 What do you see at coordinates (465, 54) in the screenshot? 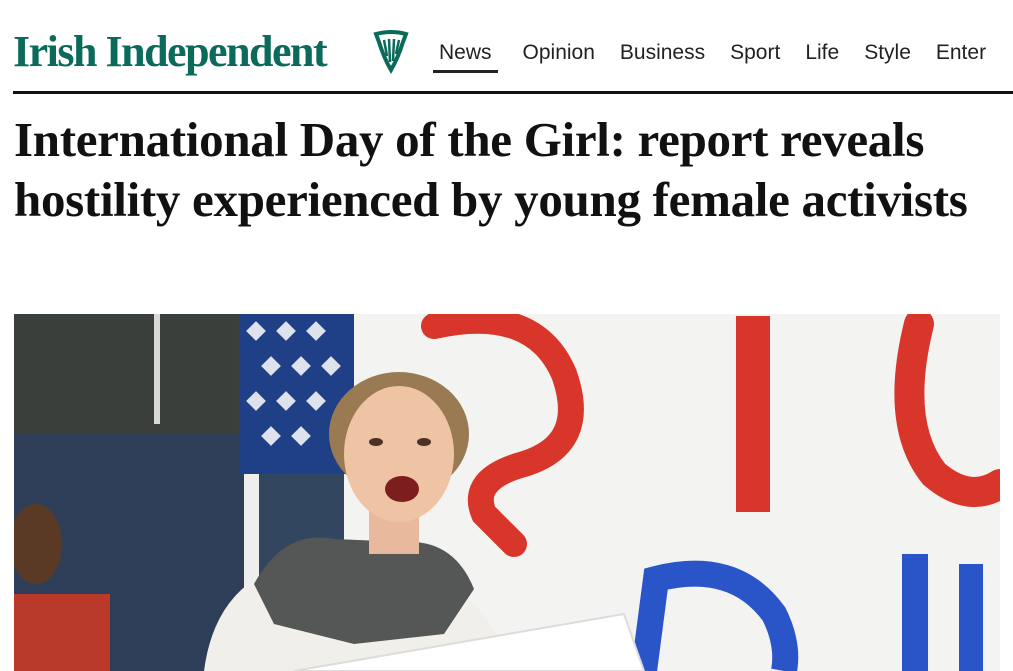
I see `nav-item-news: News` at bounding box center [465, 54].